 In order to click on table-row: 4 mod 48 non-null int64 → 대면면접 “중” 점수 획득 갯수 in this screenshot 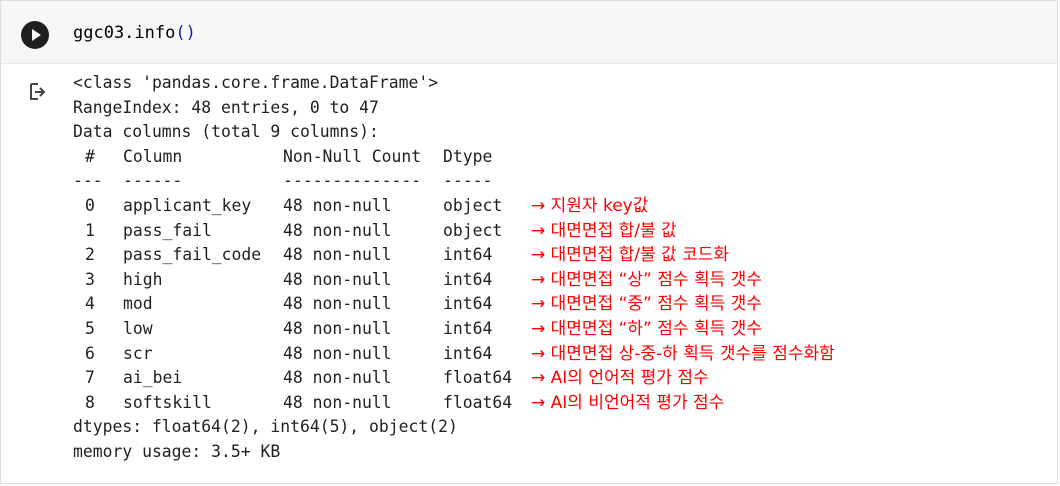, I will do `click(454, 304)`.